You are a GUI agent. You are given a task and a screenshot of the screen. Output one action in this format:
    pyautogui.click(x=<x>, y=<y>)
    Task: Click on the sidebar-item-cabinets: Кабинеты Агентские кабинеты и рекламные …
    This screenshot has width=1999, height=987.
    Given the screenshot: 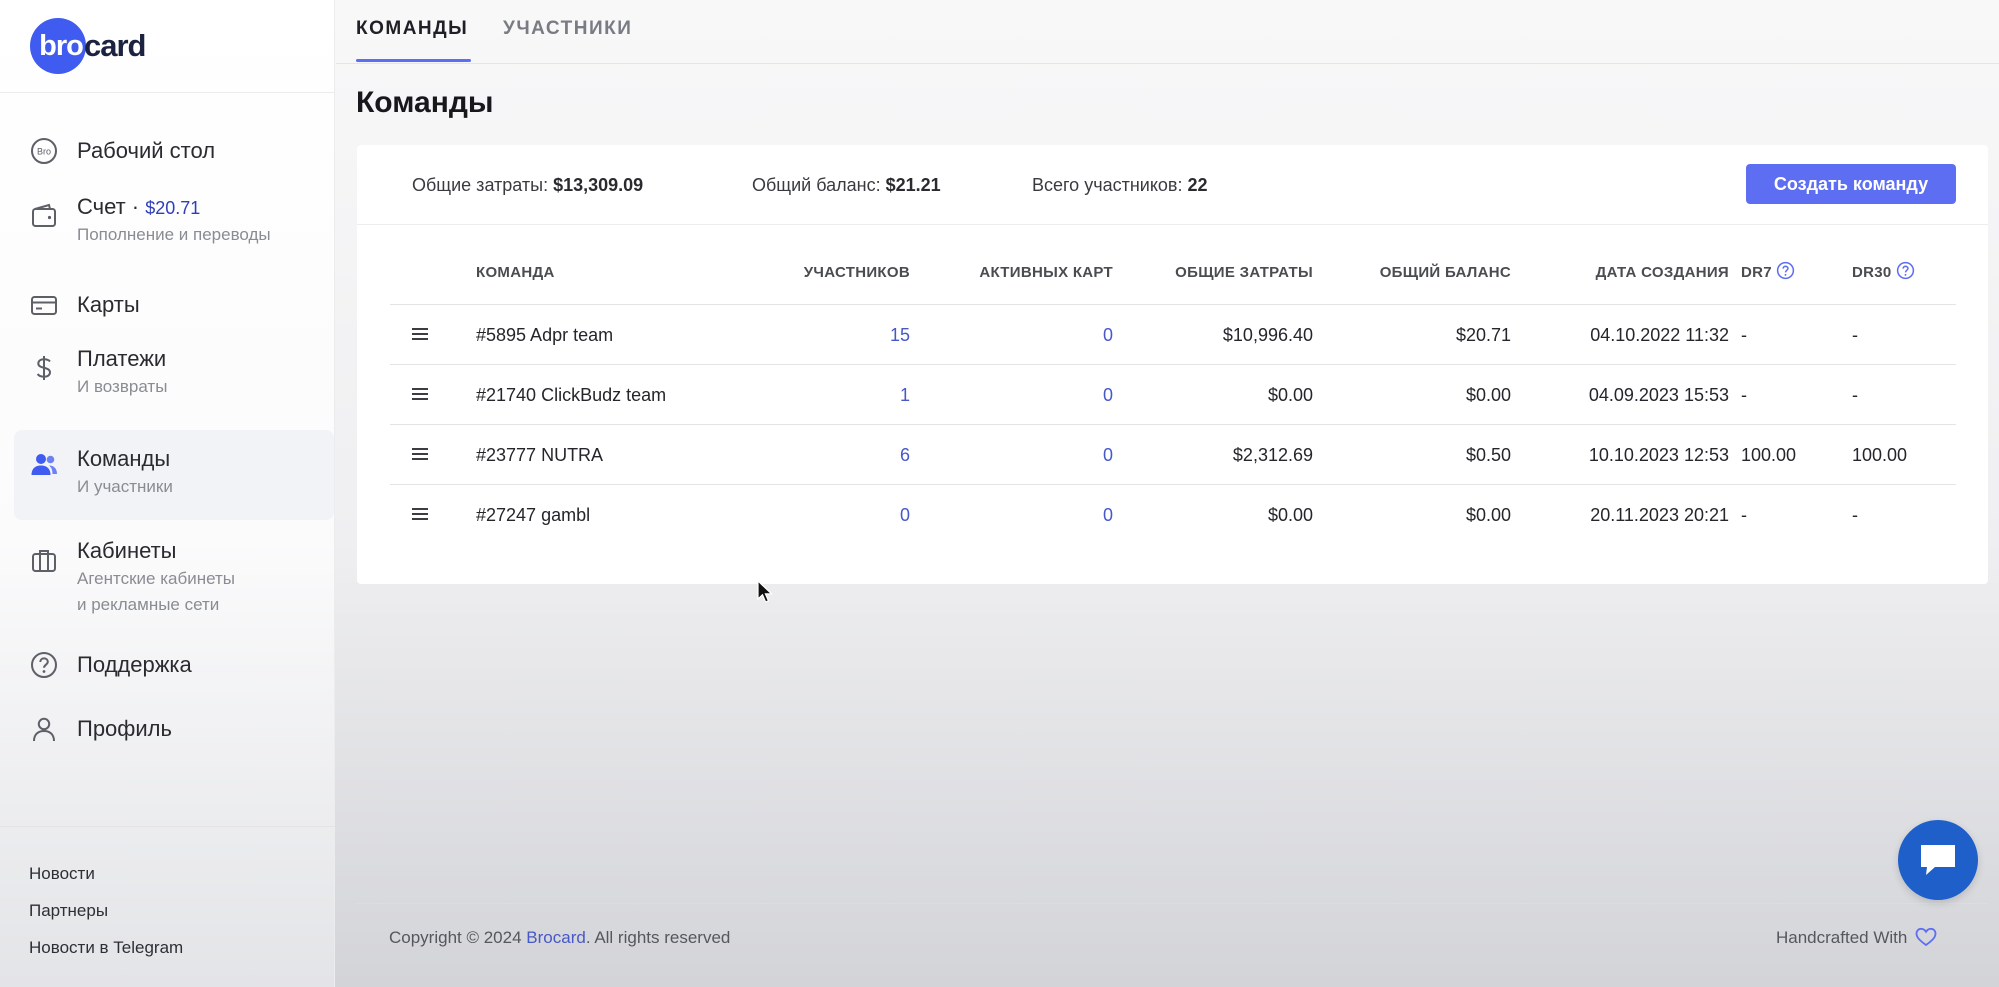 What is the action you would take?
    pyautogui.click(x=174, y=579)
    